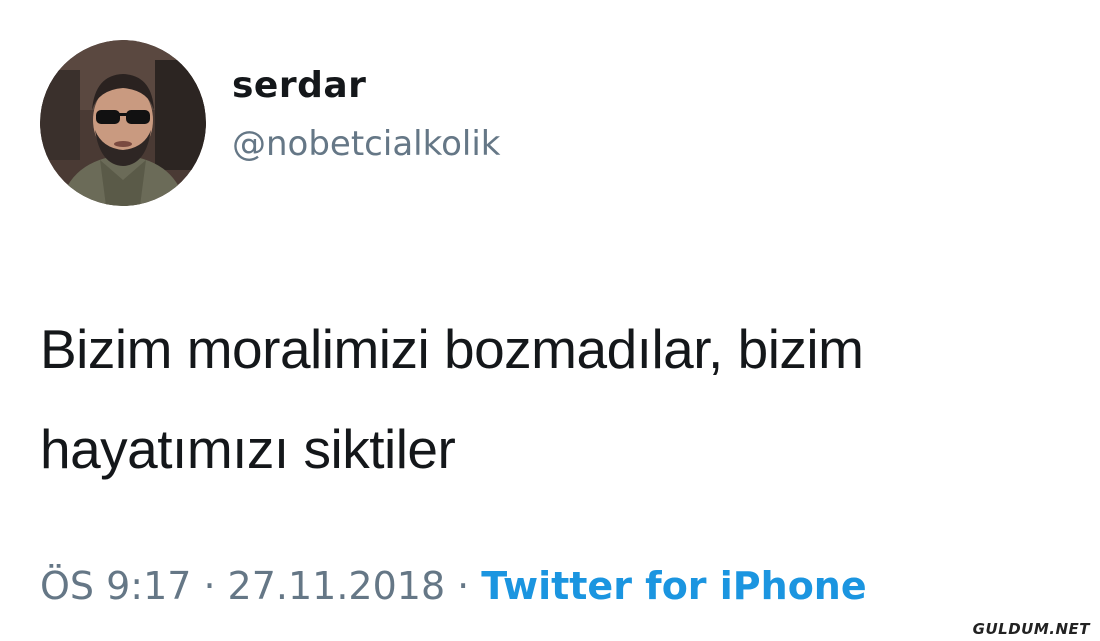 The width and height of the screenshot is (1100, 641). What do you see at coordinates (337, 586) in the screenshot?
I see `tweet-date: 27.11.2018` at bounding box center [337, 586].